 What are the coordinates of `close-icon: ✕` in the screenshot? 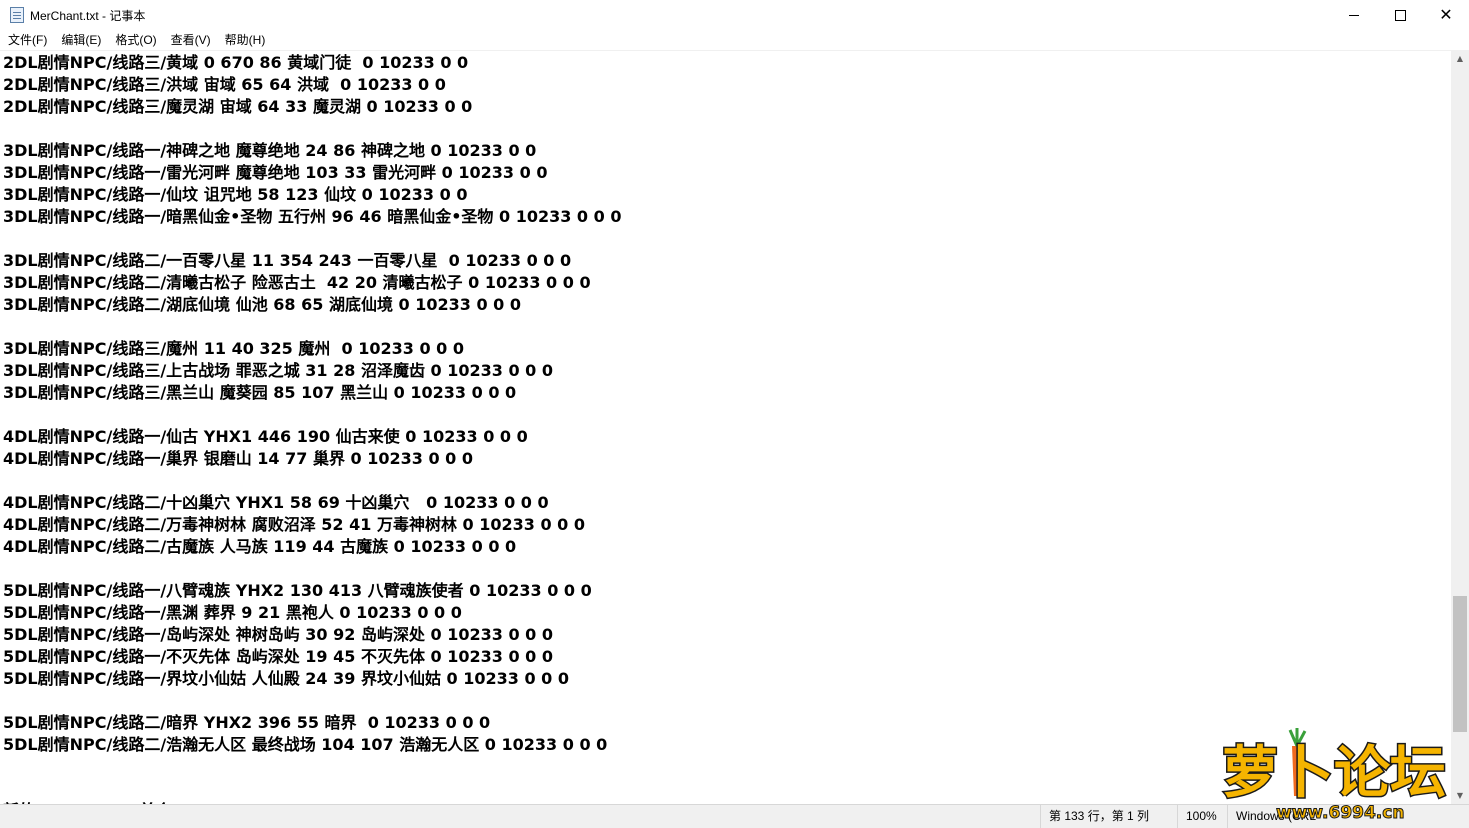 It's located at (1446, 14).